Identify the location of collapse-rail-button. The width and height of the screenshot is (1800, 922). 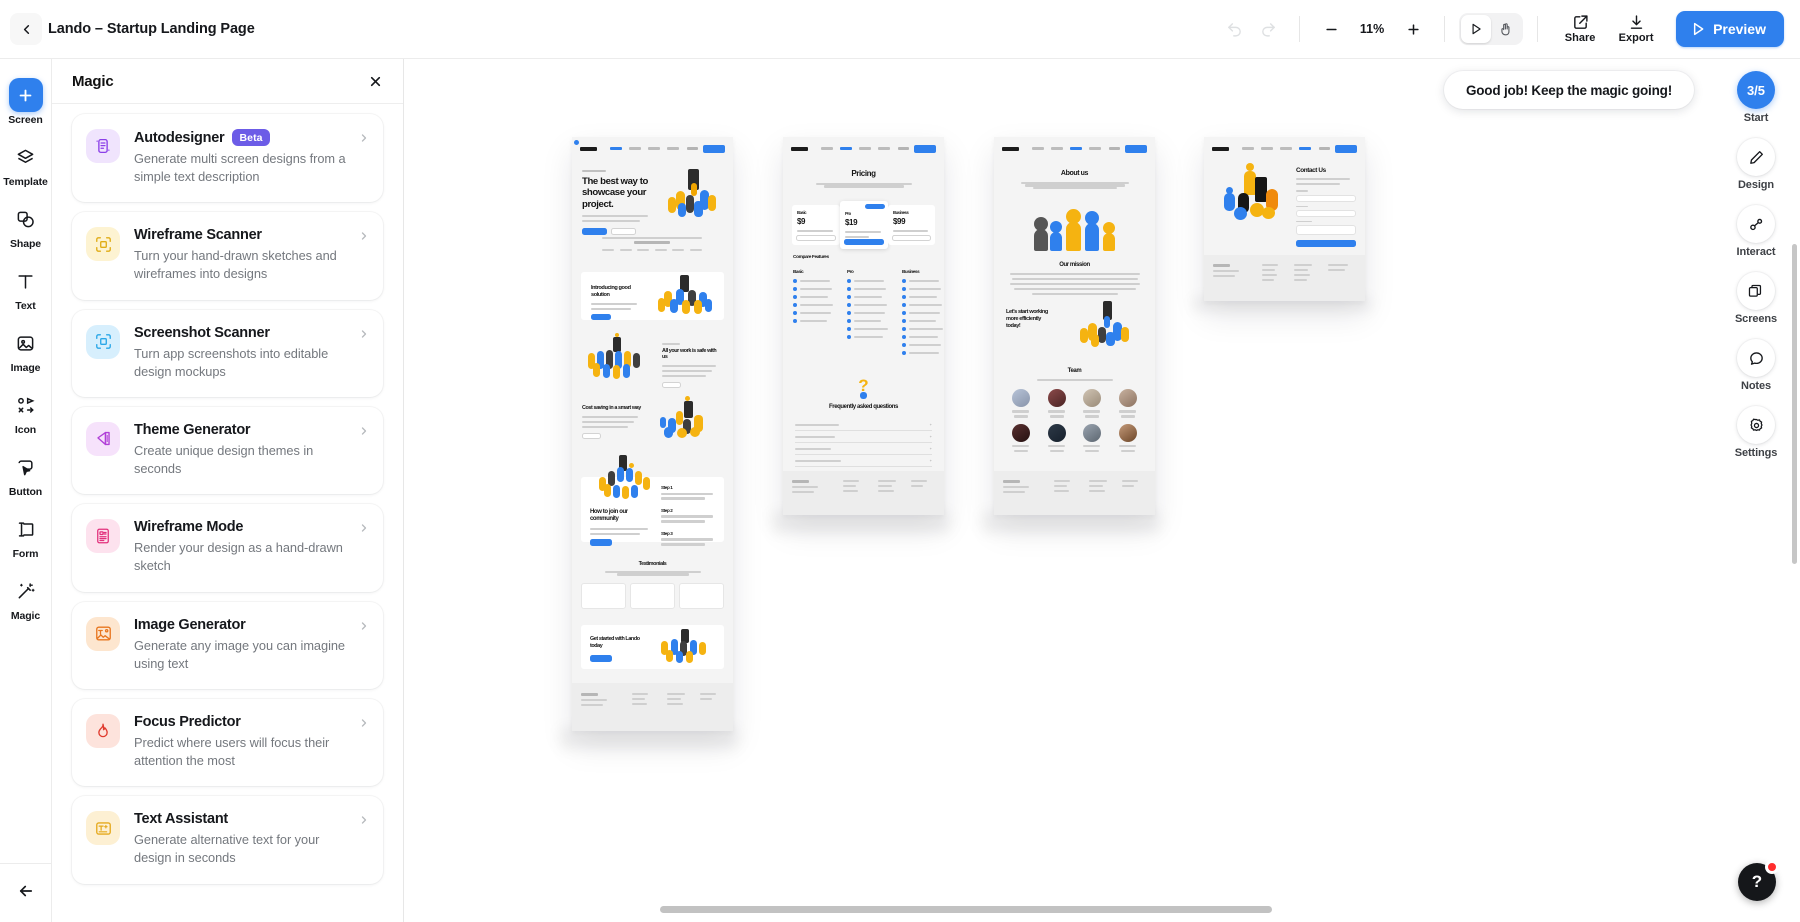
(26, 891).